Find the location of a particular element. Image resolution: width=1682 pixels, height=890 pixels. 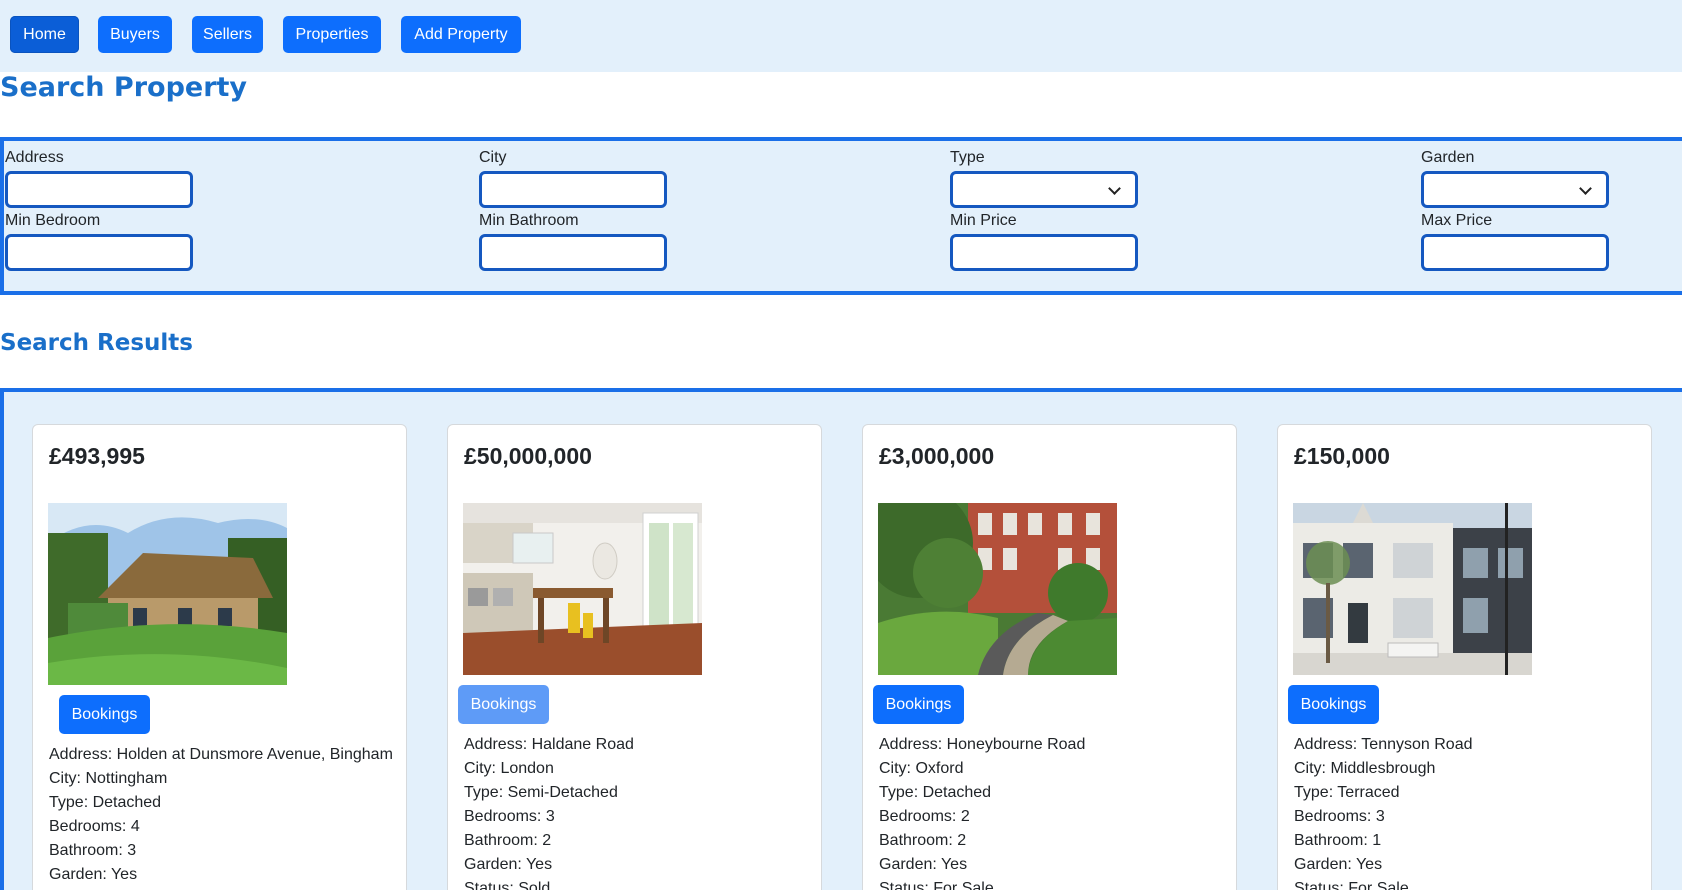

nav-sellers-button: Sellers is located at coordinates (227, 34).